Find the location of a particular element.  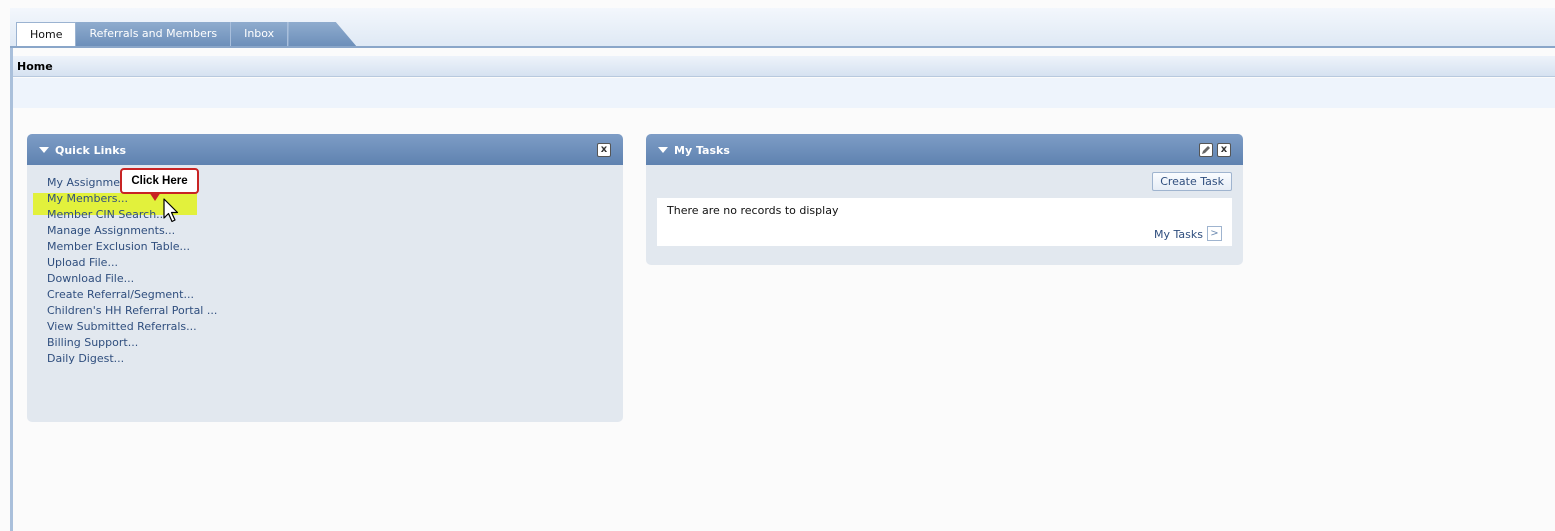

tab-home: Home is located at coordinates (46, 34).